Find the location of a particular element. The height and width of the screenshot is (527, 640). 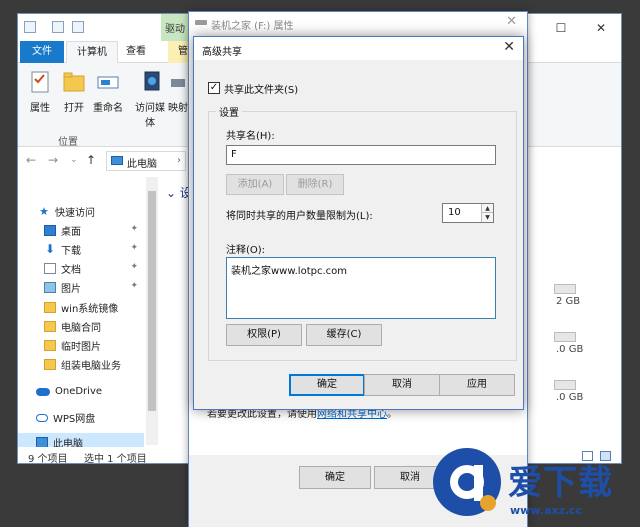

nav-item-folder: 电脑合同 is located at coordinates (81, 326).